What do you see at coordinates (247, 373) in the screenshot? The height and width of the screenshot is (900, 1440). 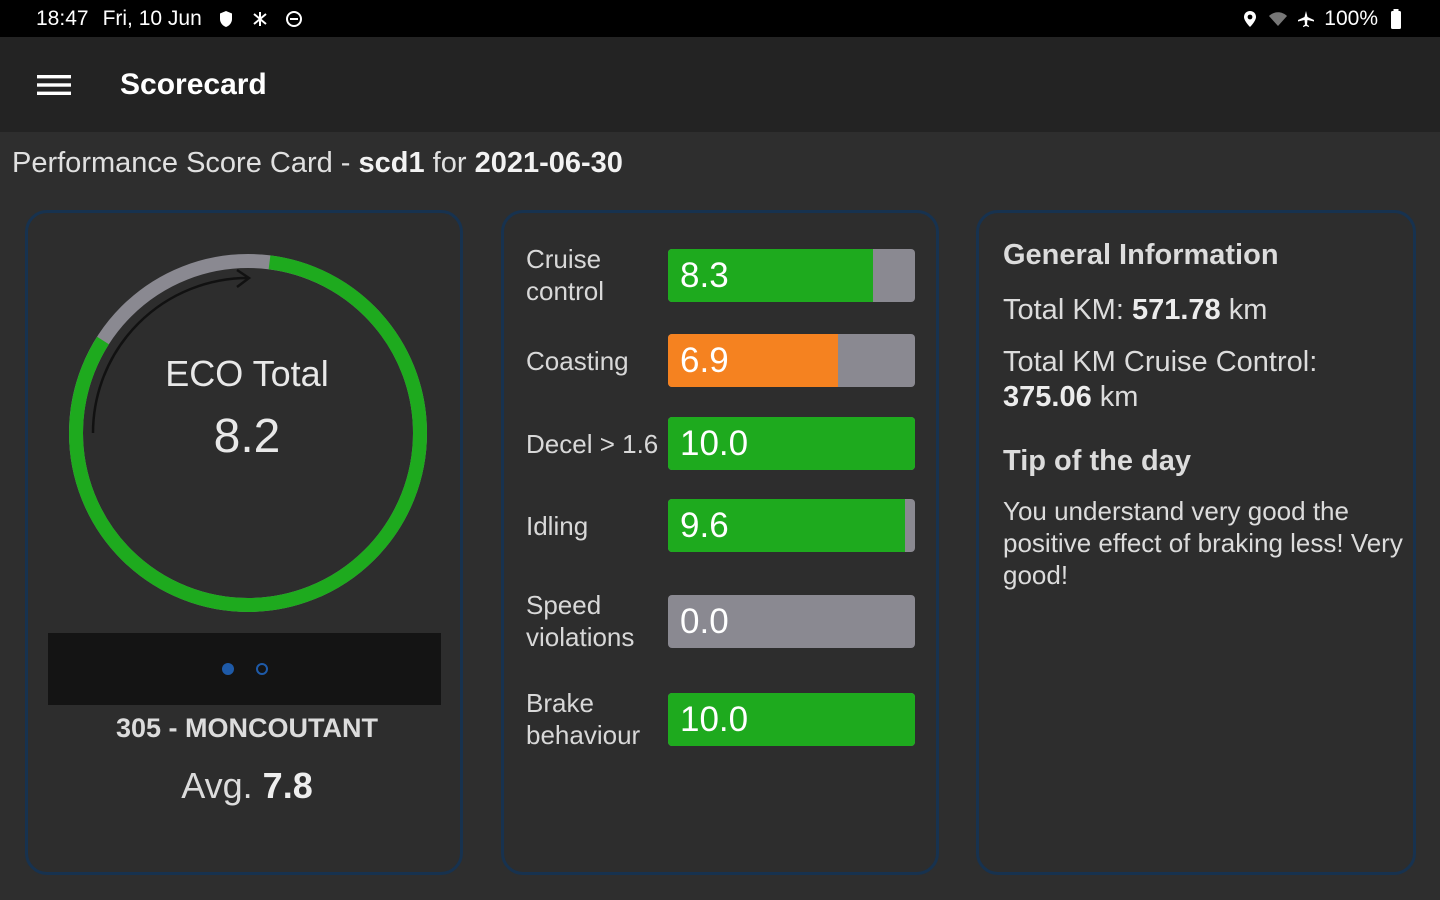 I see `eco-total-title: ECO Total` at bounding box center [247, 373].